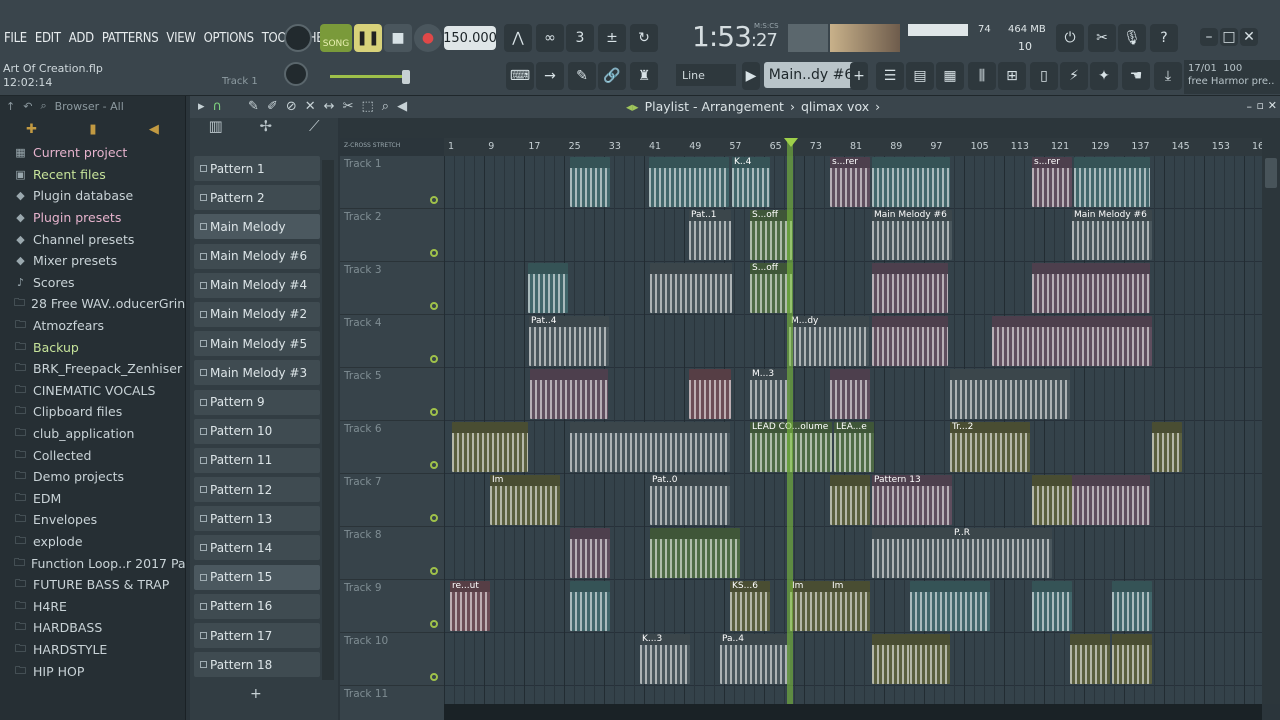 This screenshot has height=720, width=1280. What do you see at coordinates (853, 553) in the screenshot?
I see `track-lane` at bounding box center [853, 553].